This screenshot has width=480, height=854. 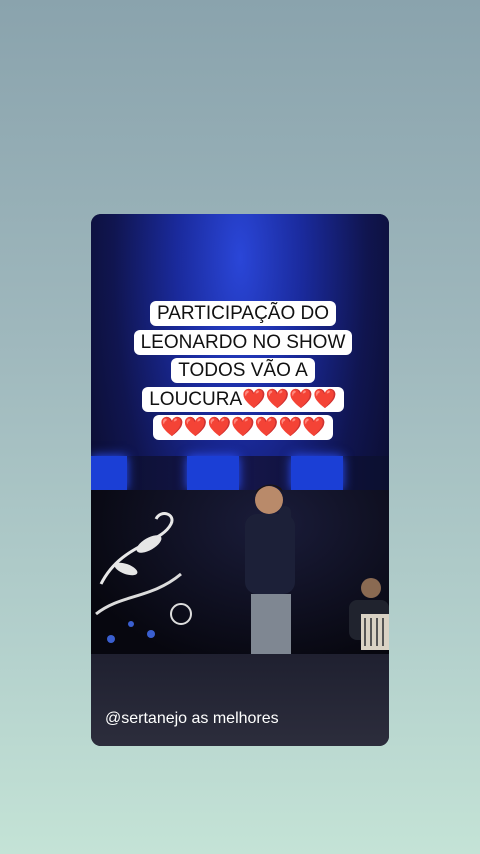 What do you see at coordinates (109, 473) in the screenshot?
I see `stage-light` at bounding box center [109, 473].